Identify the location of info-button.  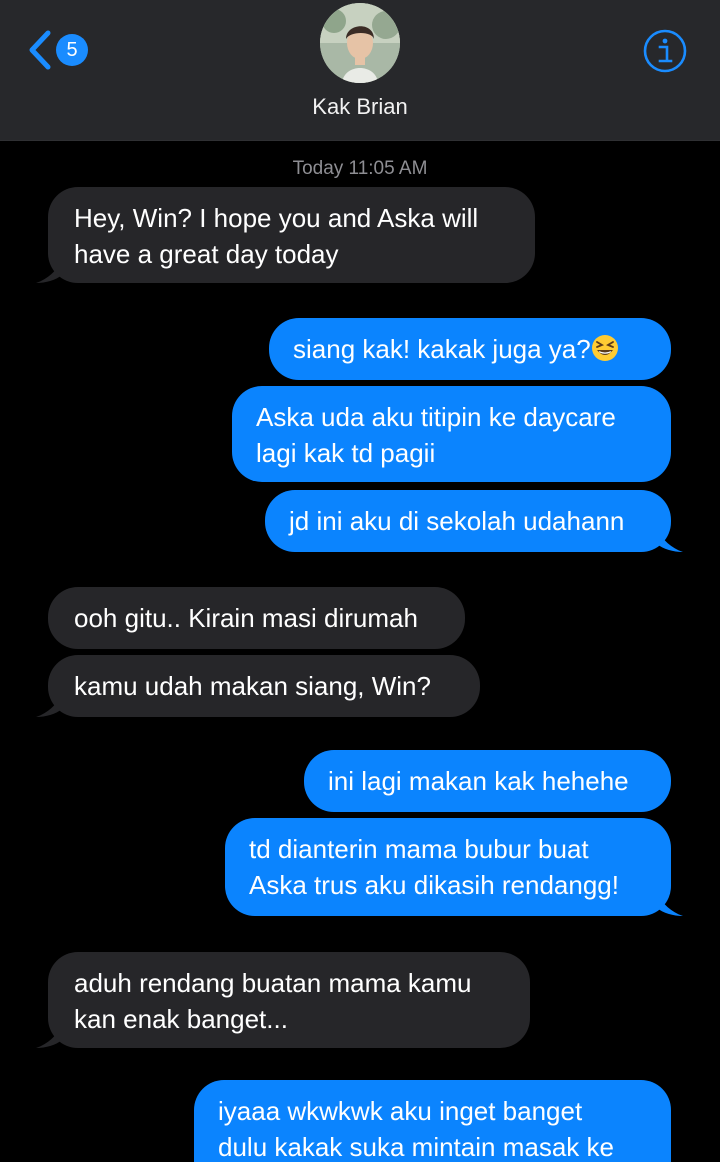
(665, 51).